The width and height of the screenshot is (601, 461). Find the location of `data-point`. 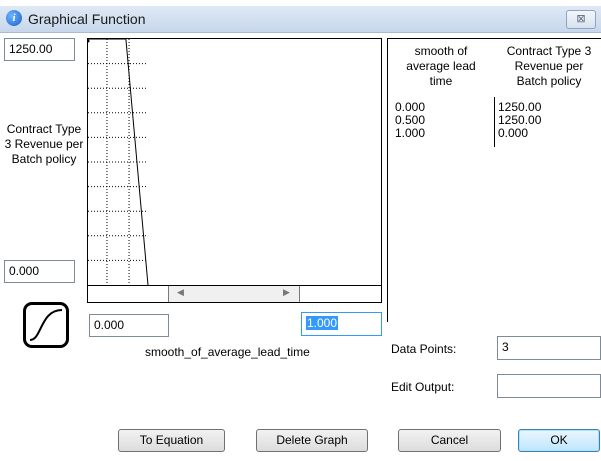

data-point is located at coordinates (88, 41).